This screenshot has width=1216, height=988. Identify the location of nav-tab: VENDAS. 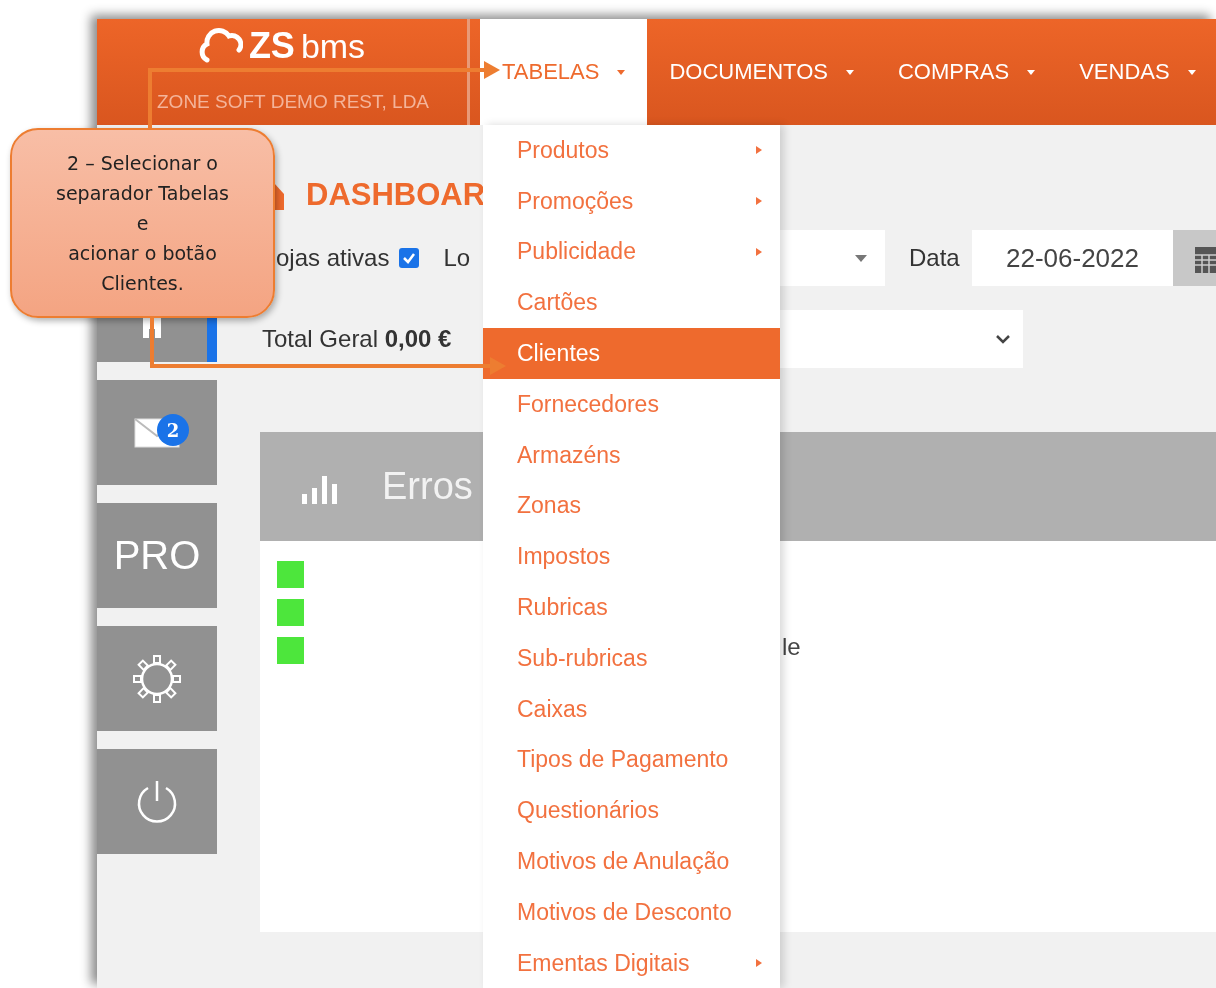
(1136, 72).